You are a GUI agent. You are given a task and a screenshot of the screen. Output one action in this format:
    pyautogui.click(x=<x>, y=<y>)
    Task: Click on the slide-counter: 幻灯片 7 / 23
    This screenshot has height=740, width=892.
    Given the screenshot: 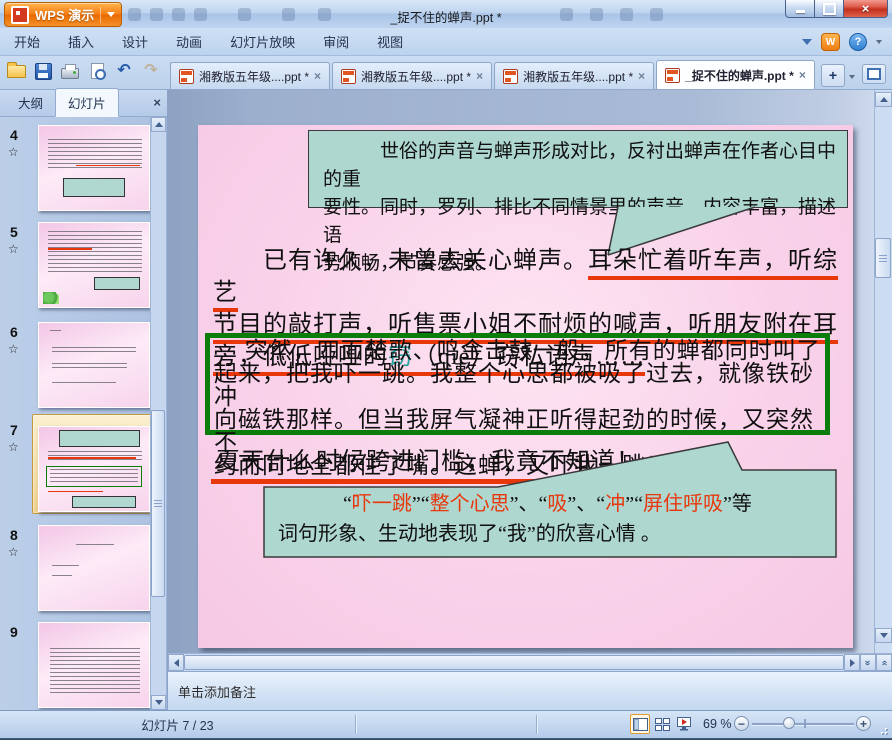 What is the action you would take?
    pyautogui.click(x=177, y=726)
    